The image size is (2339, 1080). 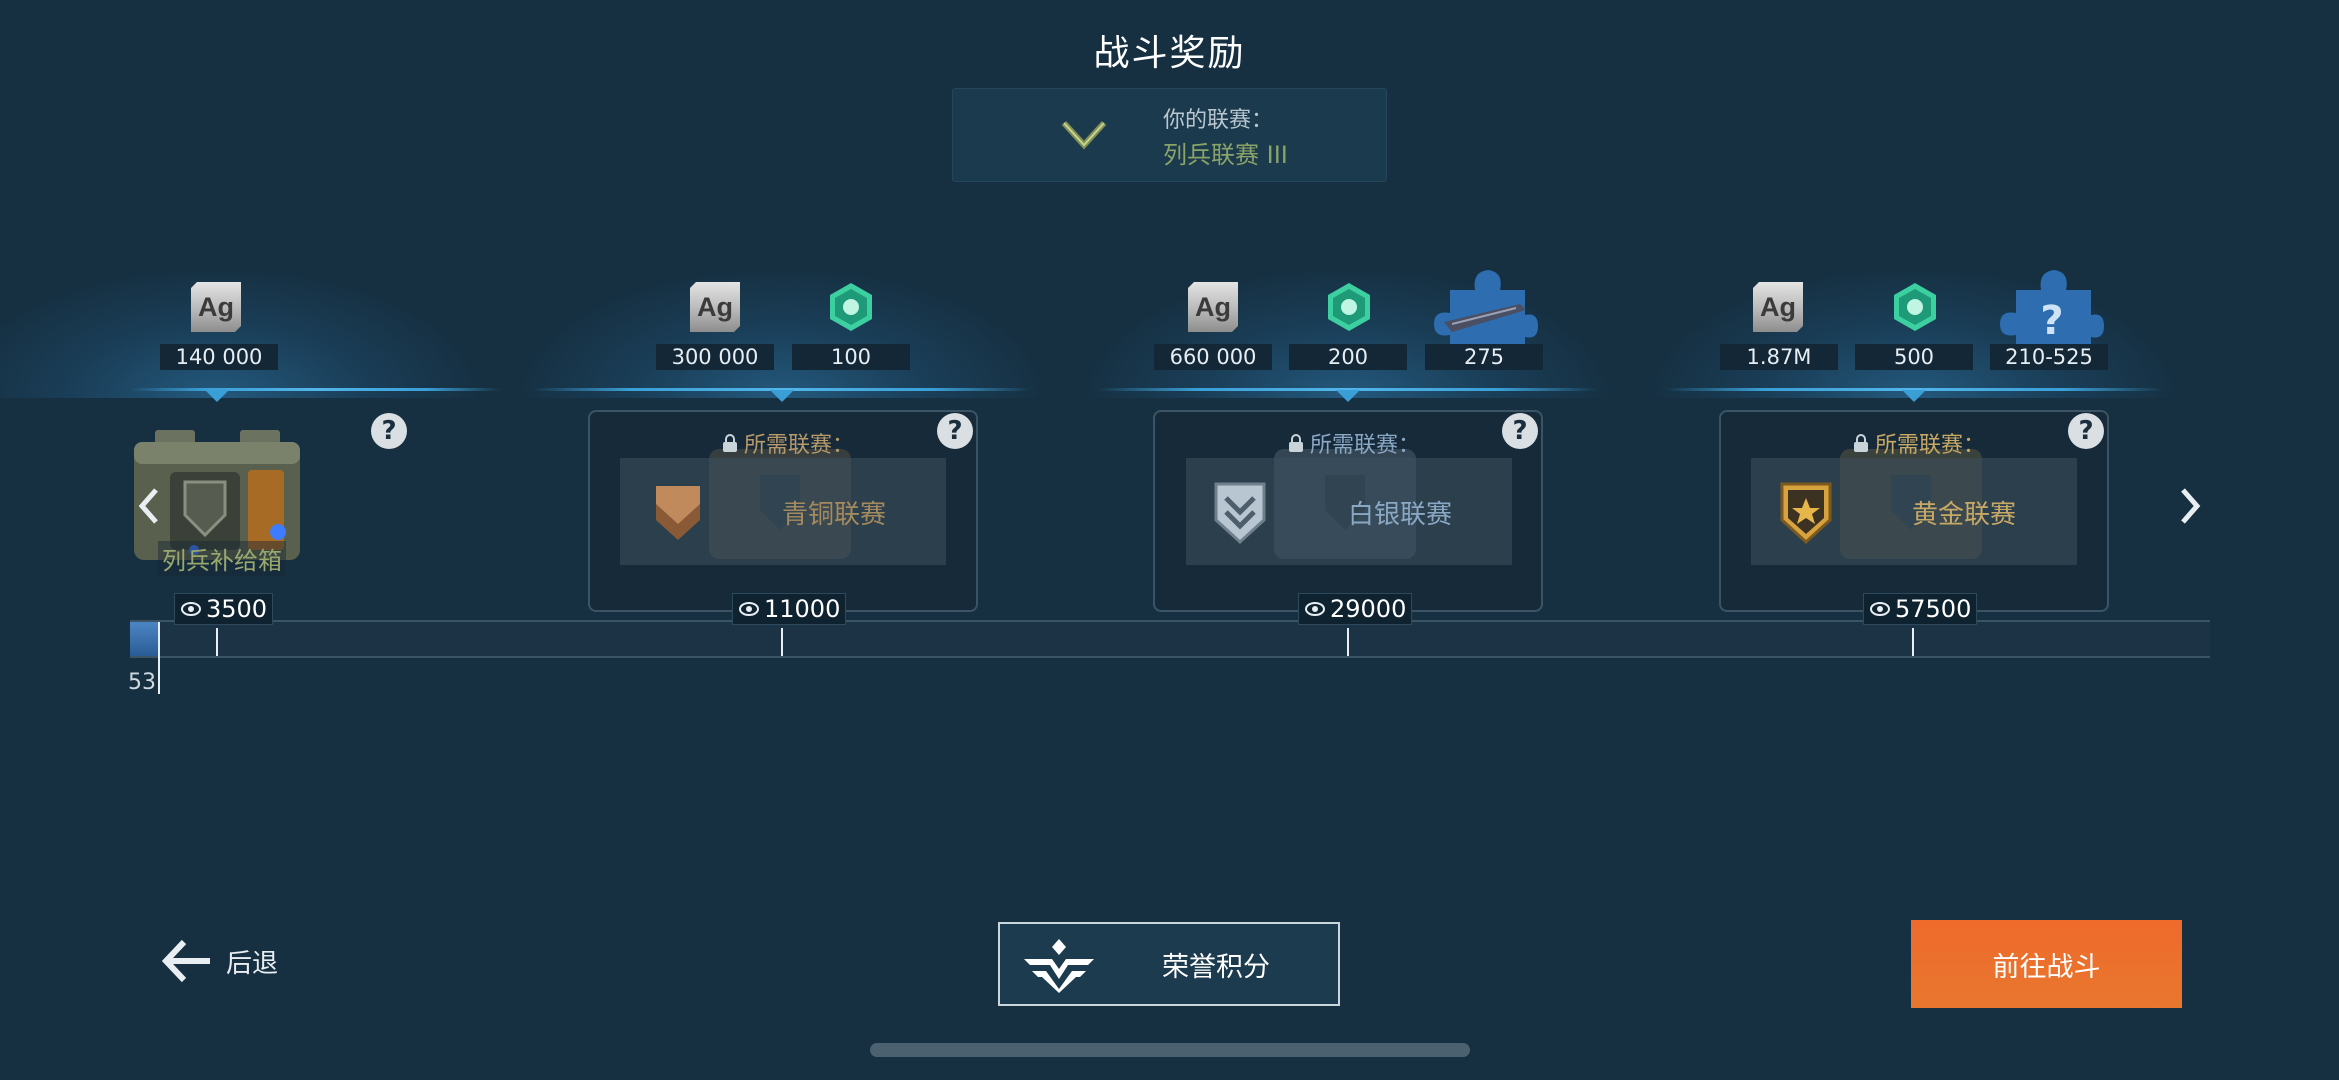 I want to click on tier-4-required-league-label: 所需联赛：, so click(x=1919, y=443).